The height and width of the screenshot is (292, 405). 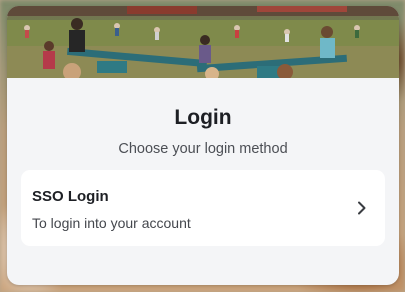 I want to click on login-title: Login, so click(x=203, y=117).